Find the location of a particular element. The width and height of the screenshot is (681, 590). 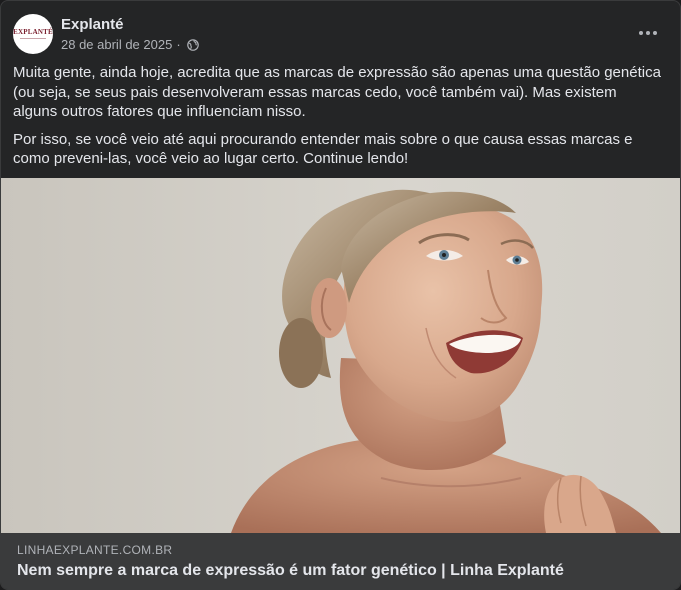

post-date: 28 de abril de 2025 is located at coordinates (116, 44).